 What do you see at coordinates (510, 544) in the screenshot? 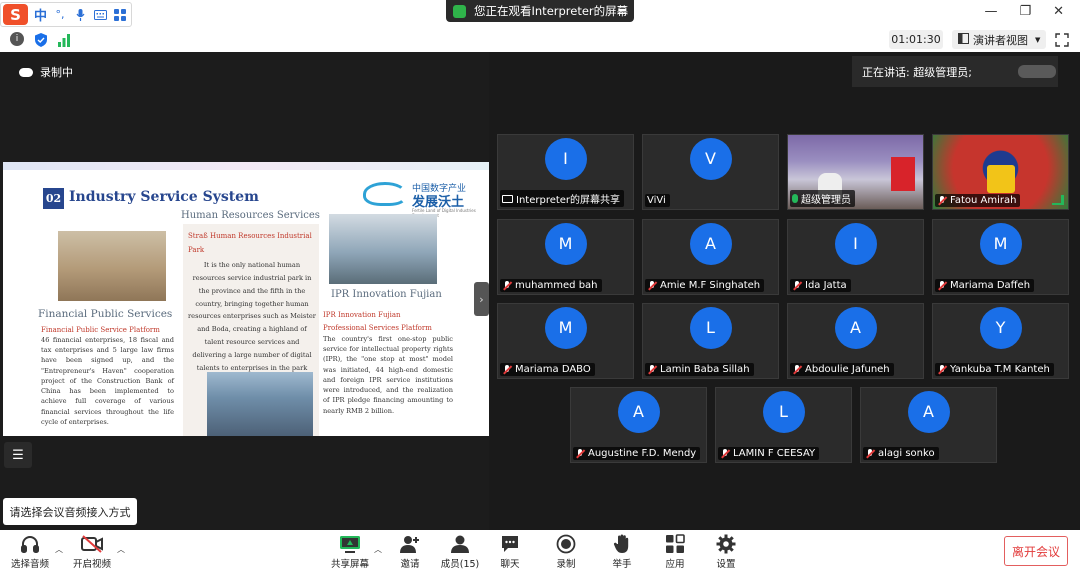
I see `chat-icon` at bounding box center [510, 544].